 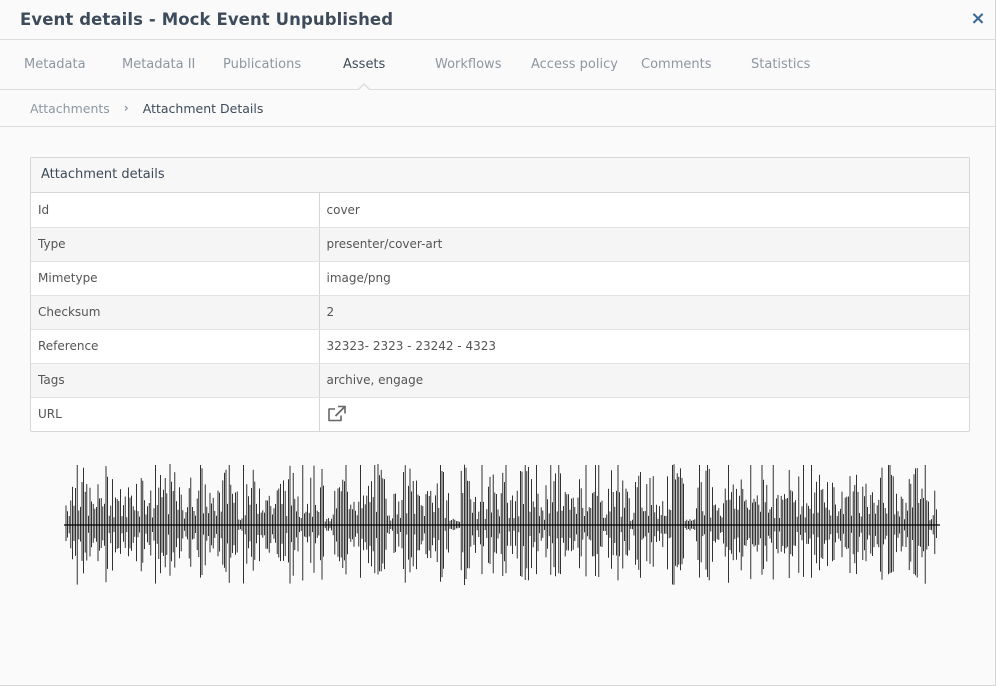 What do you see at coordinates (644, 278) in the screenshot?
I see `row-value: image/png` at bounding box center [644, 278].